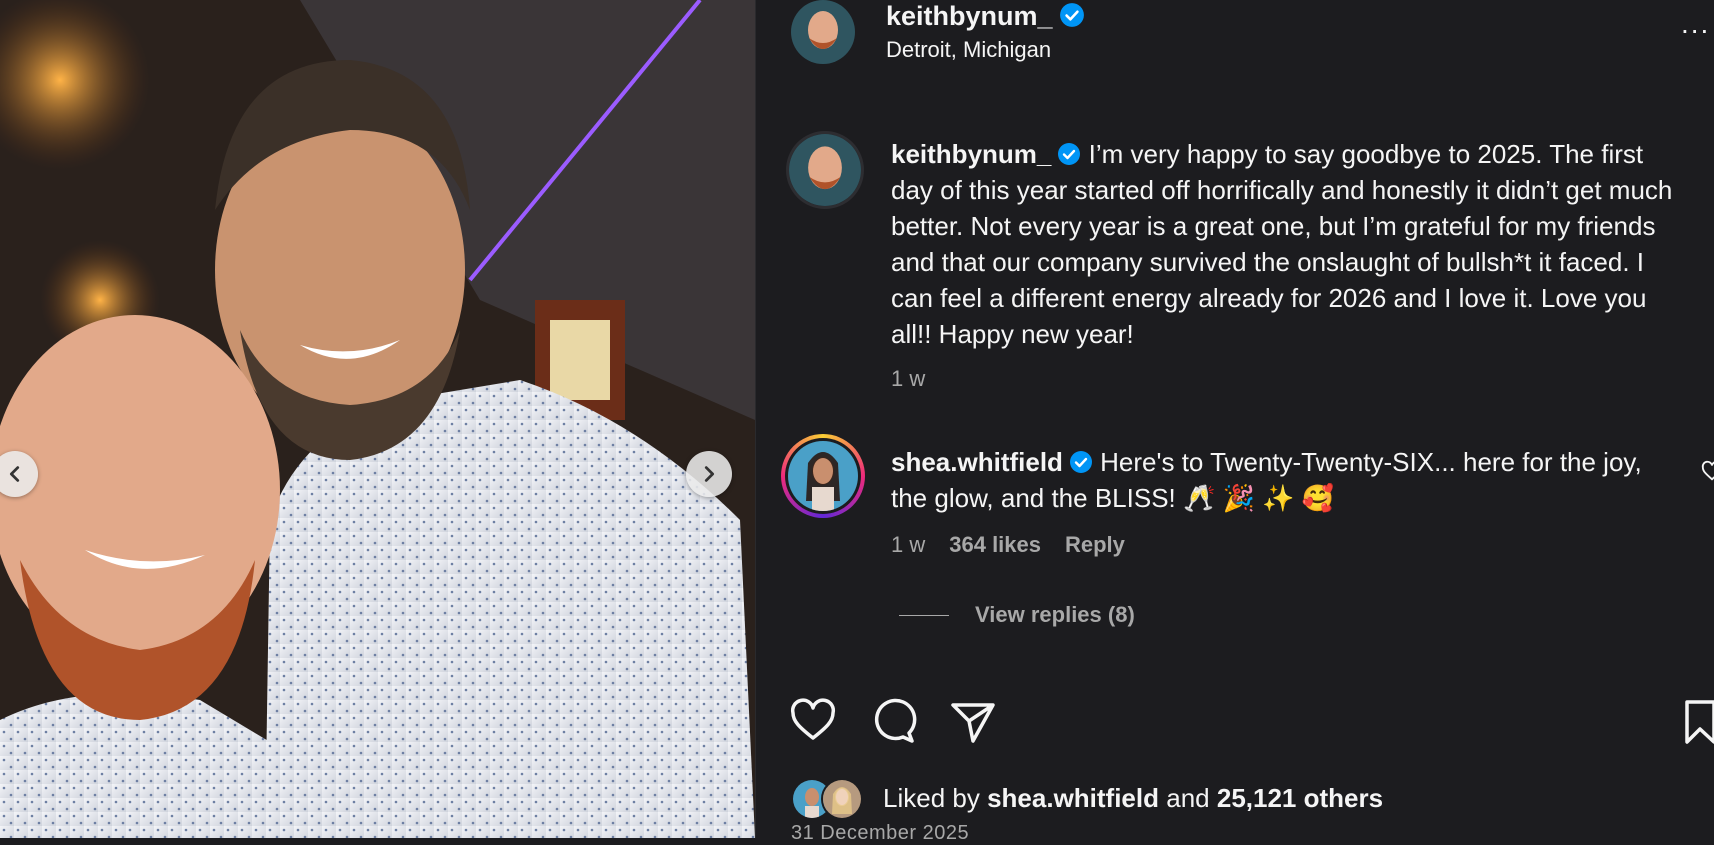 The image size is (1714, 845). Describe the element at coordinates (924, 615) in the screenshot. I see `divider` at that location.